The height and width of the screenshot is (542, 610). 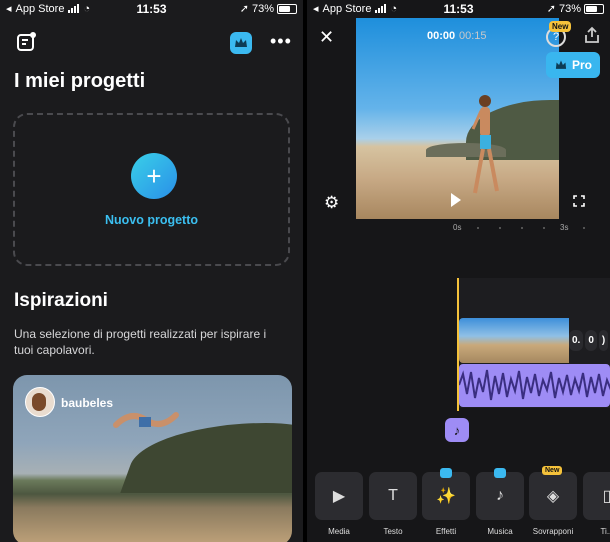 What do you see at coordinates (446, 496) in the screenshot?
I see `effects-icon: ✨` at bounding box center [446, 496].